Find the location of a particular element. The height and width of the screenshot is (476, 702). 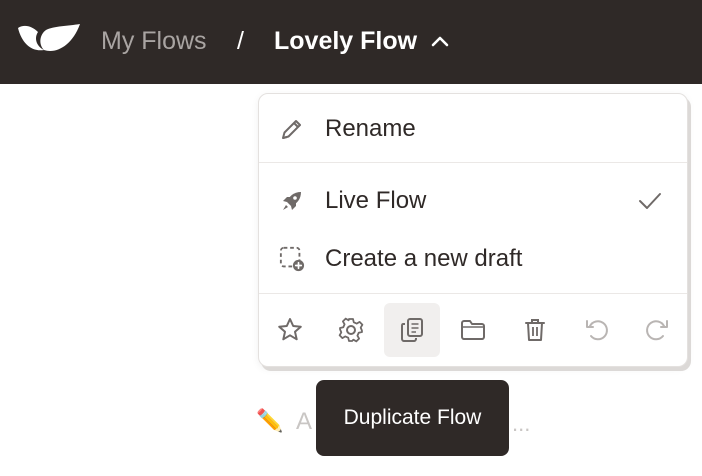

redo-icon is located at coordinates (657, 330).